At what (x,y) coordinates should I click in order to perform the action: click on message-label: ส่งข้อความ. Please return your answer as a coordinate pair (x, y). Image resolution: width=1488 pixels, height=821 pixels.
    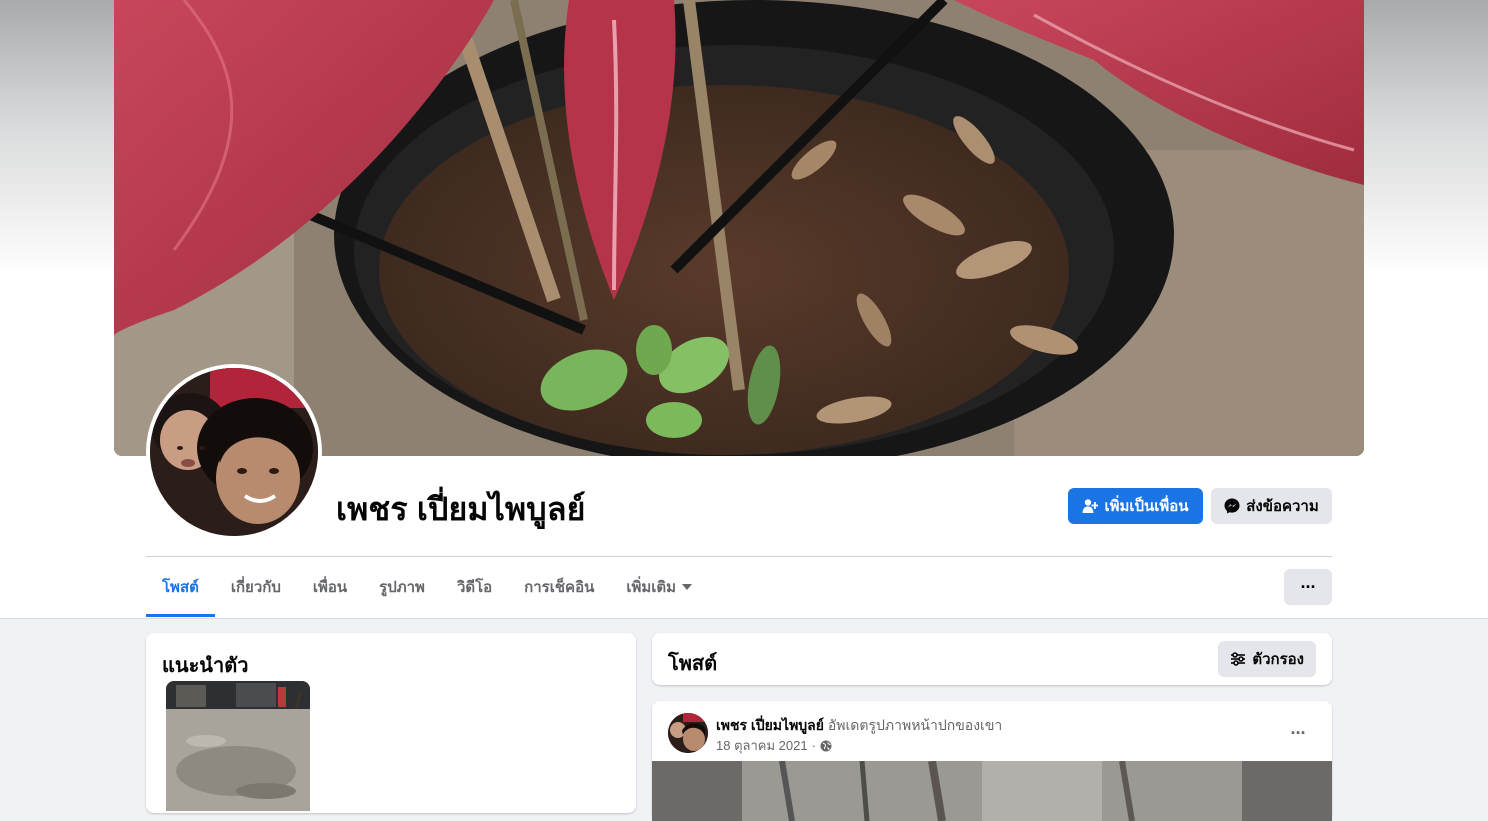
    Looking at the image, I should click on (1282, 506).